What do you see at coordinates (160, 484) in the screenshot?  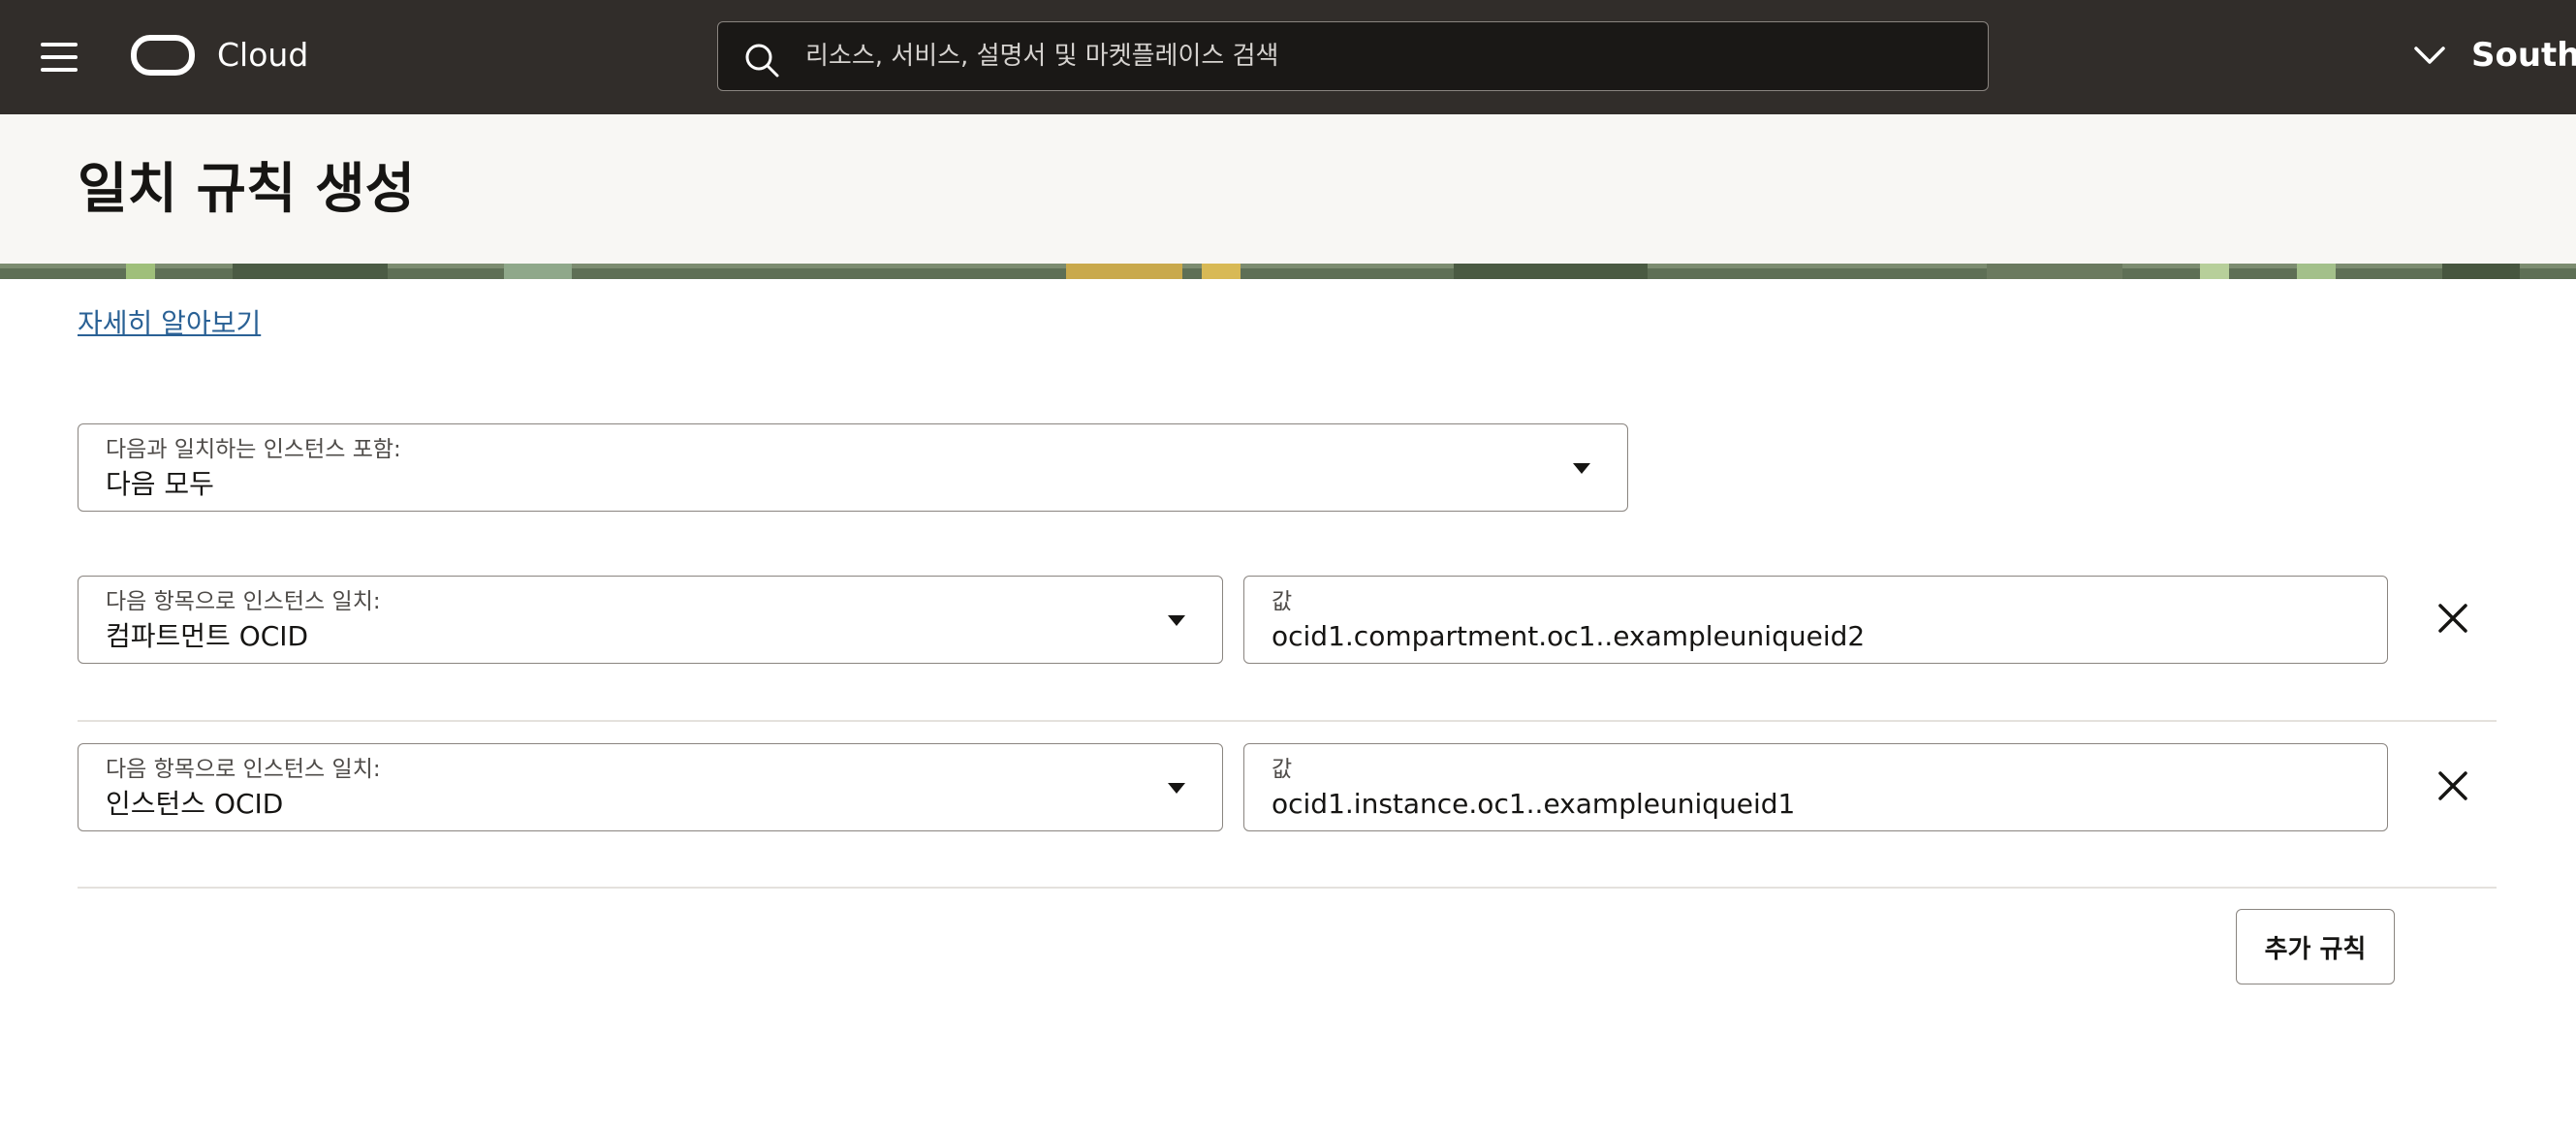 I see `include-instances-value: 다음 모두` at bounding box center [160, 484].